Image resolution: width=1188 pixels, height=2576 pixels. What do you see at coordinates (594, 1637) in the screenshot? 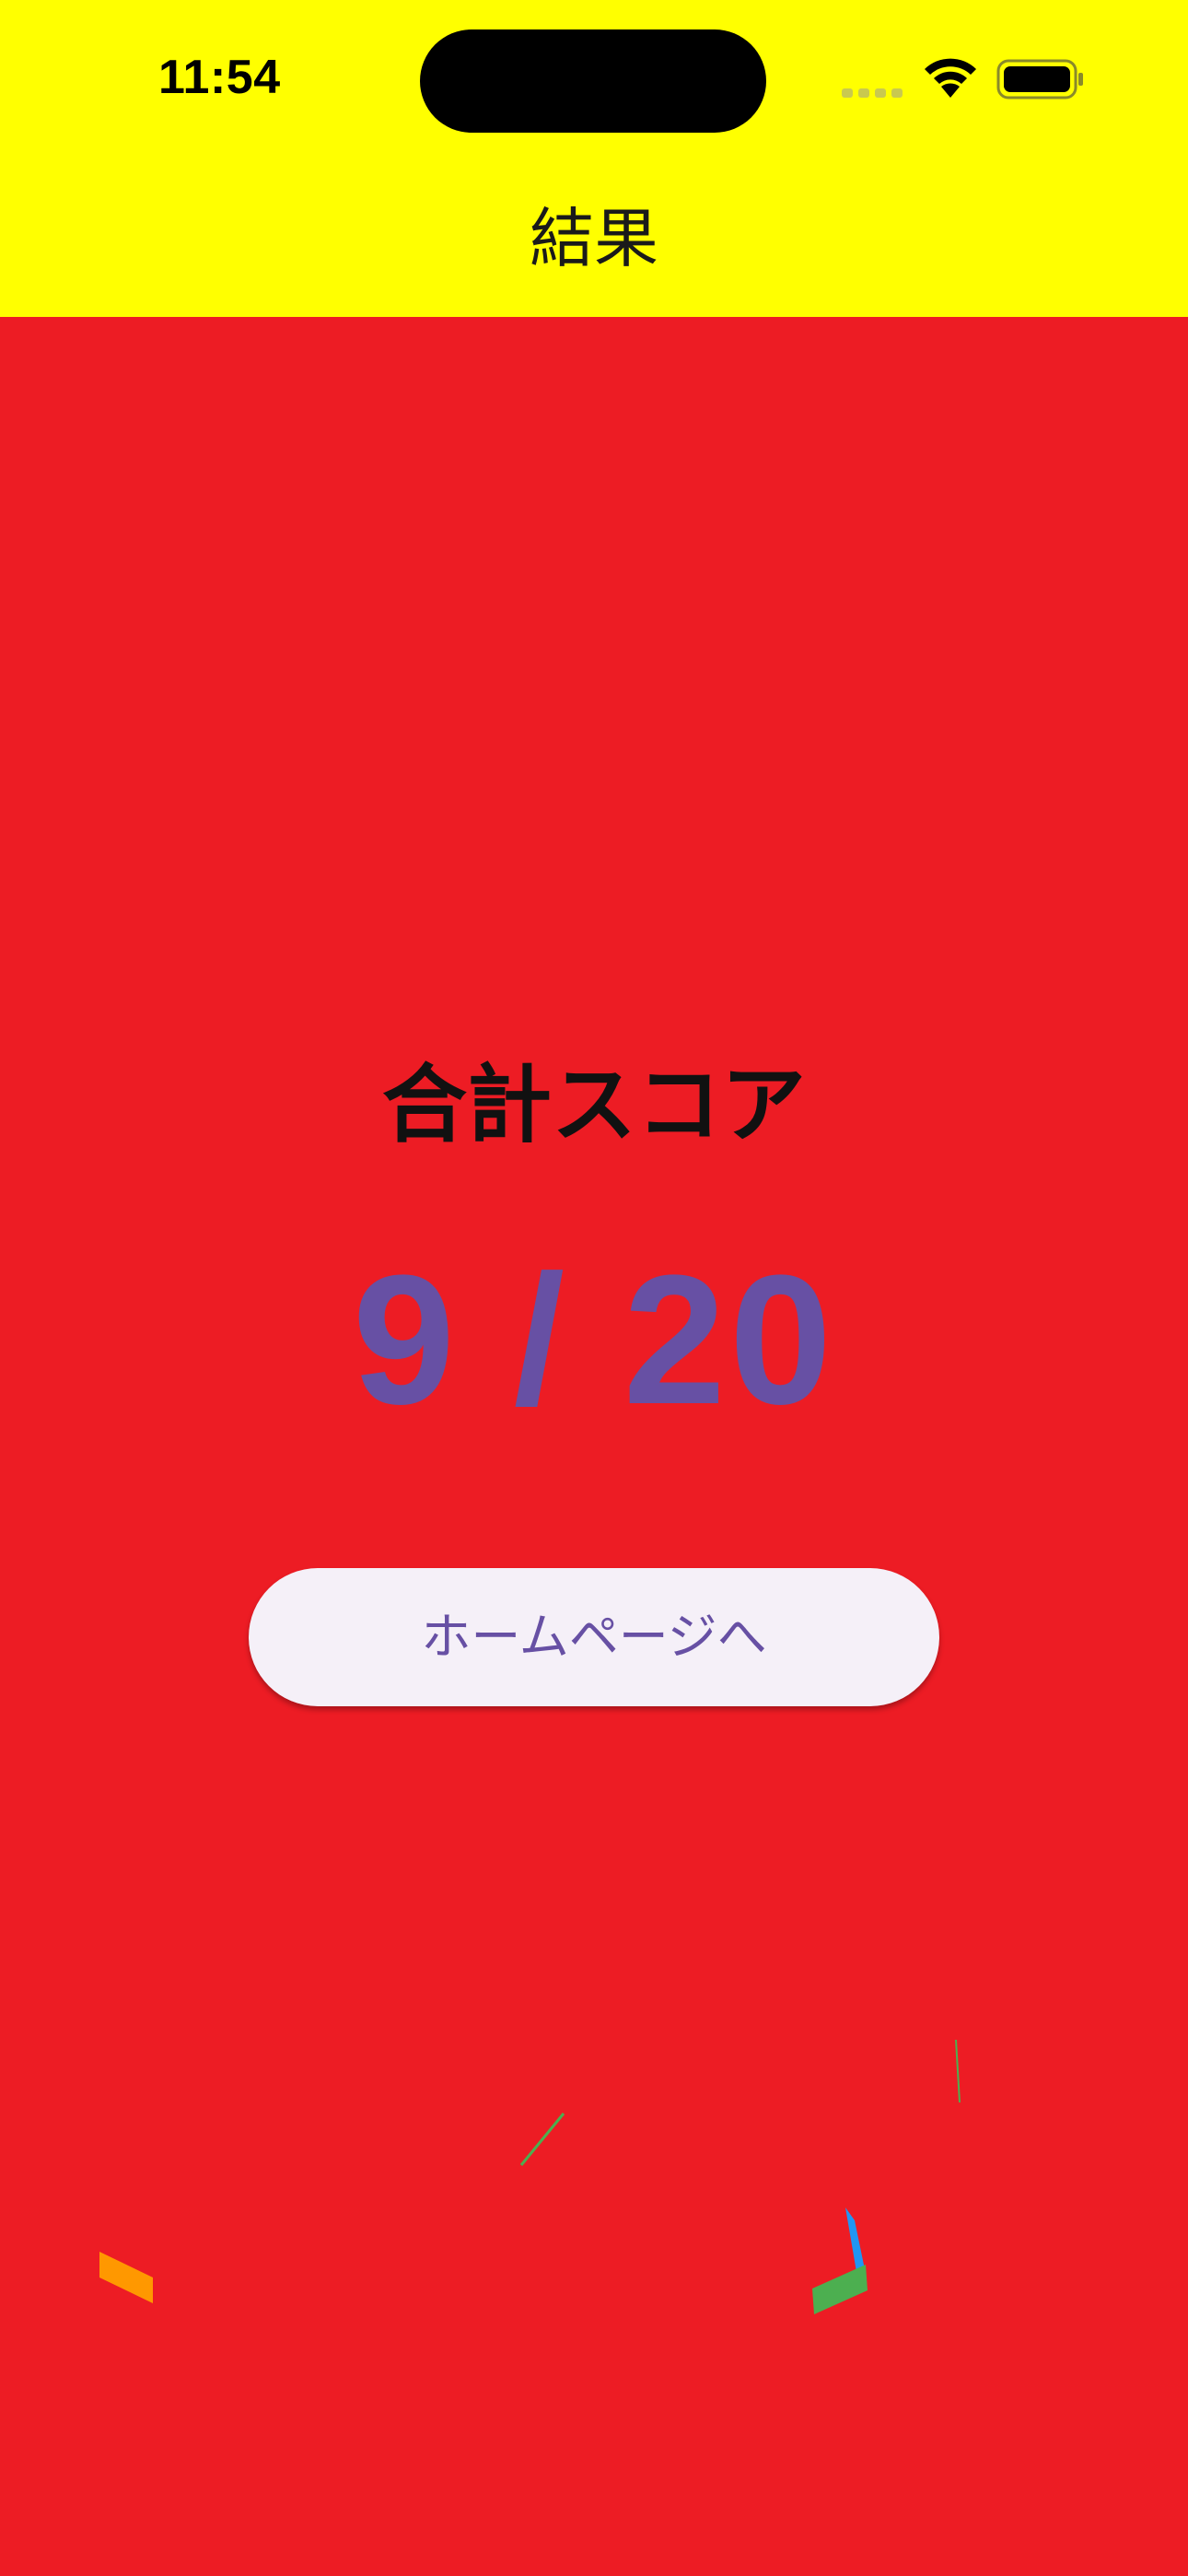
I see `home-page-button: ホームページへ` at bounding box center [594, 1637].